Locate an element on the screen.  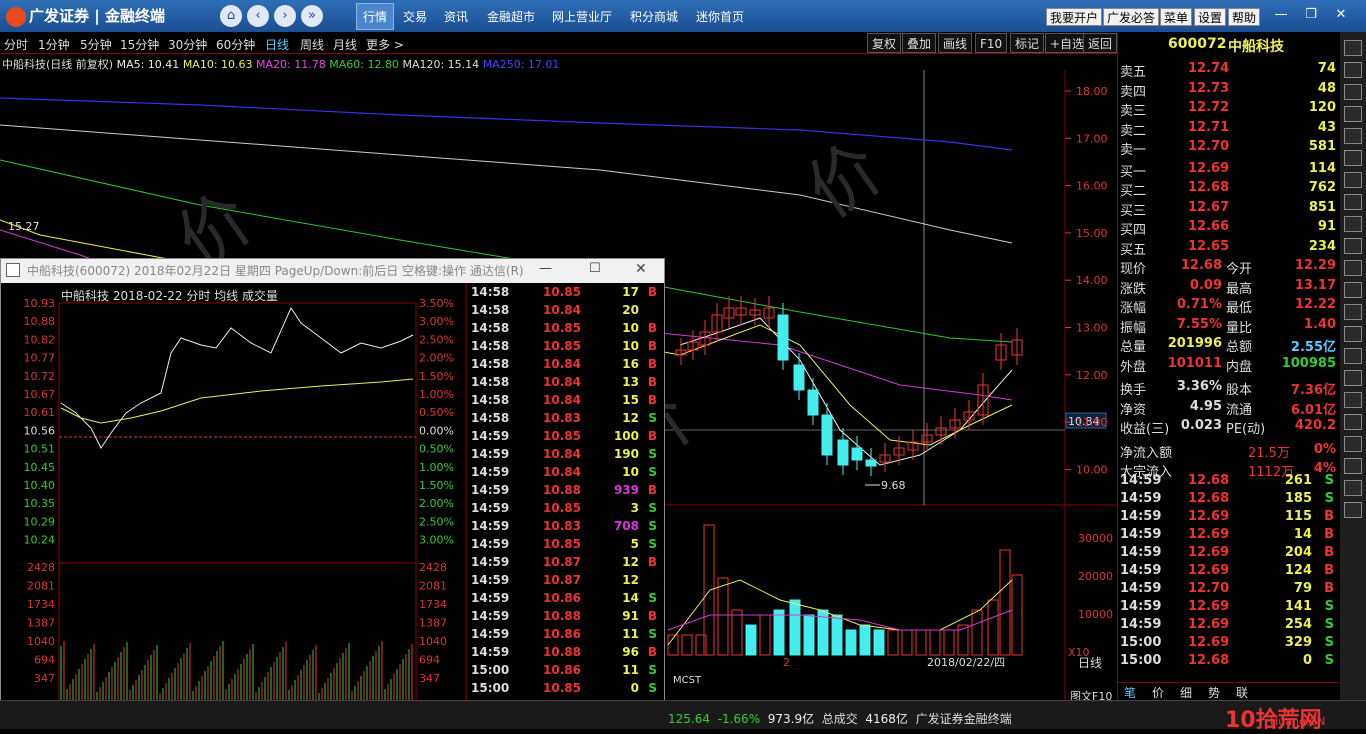
tick-price: 10.87 is located at coordinates (562, 562).